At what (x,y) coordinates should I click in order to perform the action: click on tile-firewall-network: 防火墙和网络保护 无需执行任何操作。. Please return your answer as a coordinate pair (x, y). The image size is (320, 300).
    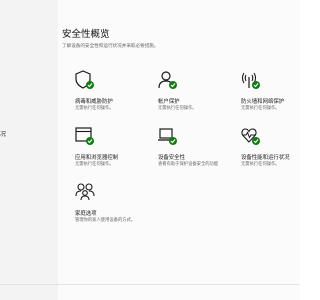
    Looking at the image, I should click on (280, 96).